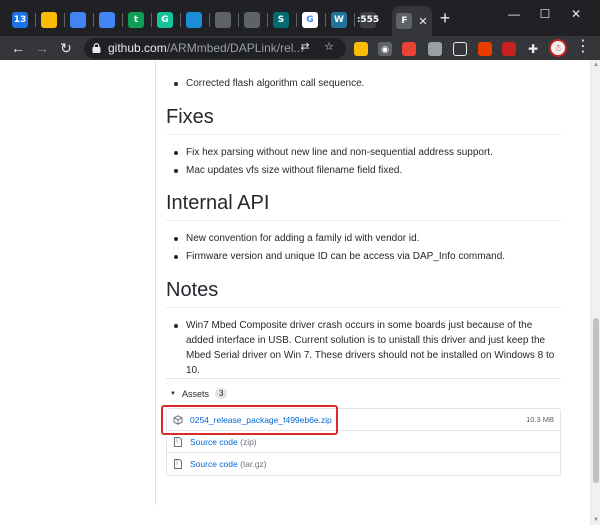  I want to click on tab-bolt, so click(223, 20).